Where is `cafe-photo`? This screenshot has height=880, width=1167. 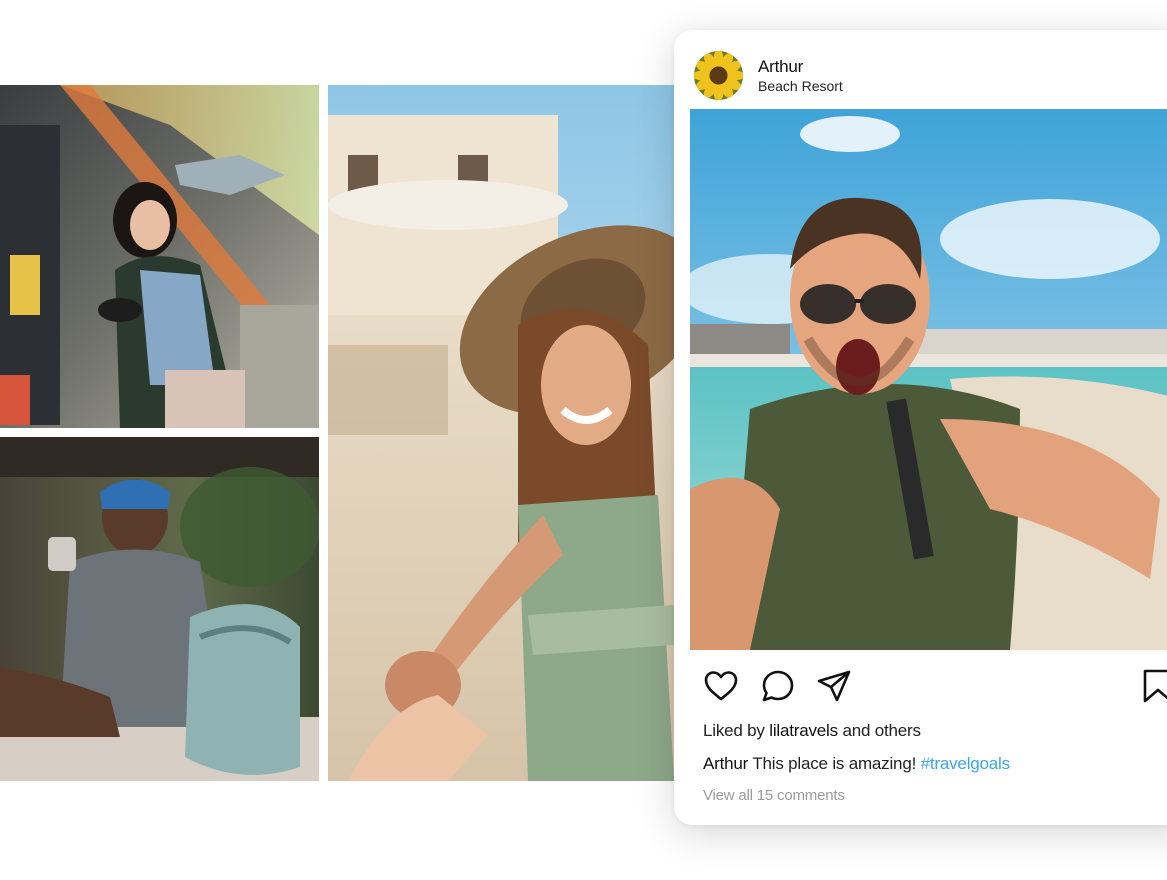
cafe-photo is located at coordinates (159, 609).